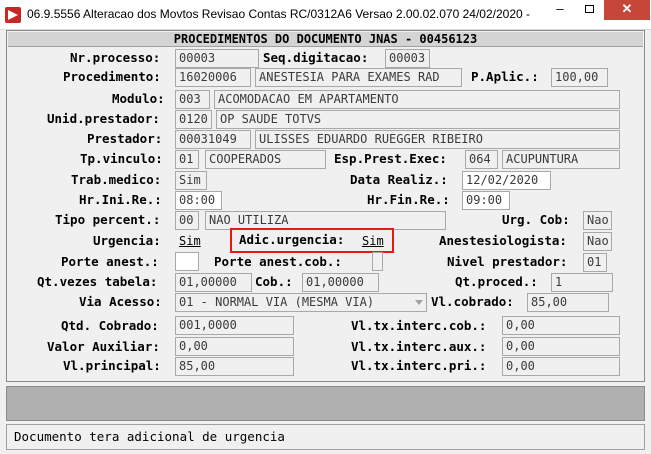  What do you see at coordinates (437, 139) in the screenshot?
I see `prestador-desc-field: ULISSES EDUARDO RUEGGER RIBEIRO` at bounding box center [437, 139].